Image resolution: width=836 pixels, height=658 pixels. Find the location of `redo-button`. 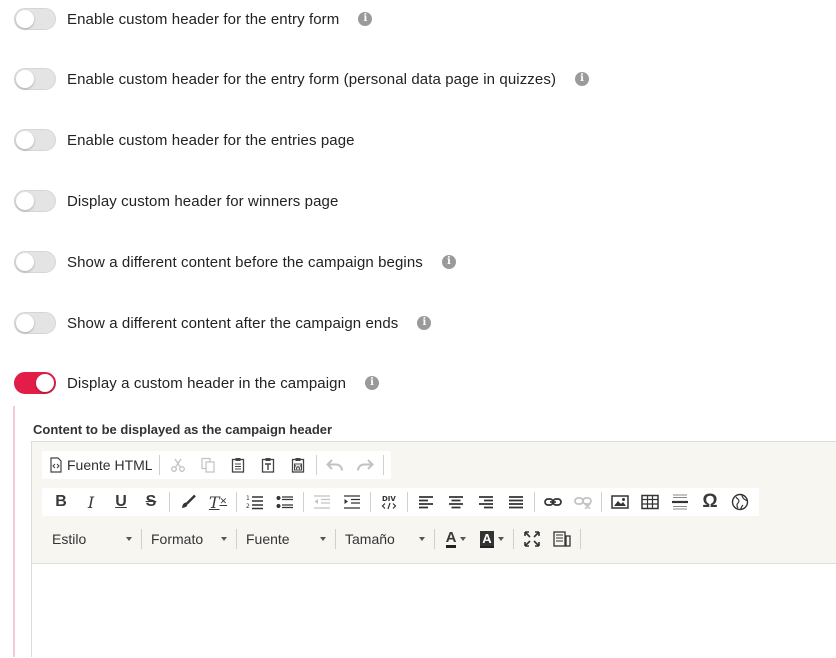

redo-button is located at coordinates (365, 465).